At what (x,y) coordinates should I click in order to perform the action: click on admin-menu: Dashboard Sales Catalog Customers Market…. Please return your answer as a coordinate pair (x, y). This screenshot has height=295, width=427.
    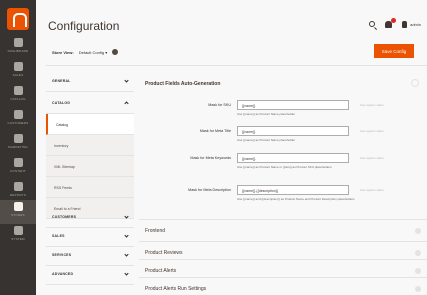
    Looking at the image, I should click on (18, 147).